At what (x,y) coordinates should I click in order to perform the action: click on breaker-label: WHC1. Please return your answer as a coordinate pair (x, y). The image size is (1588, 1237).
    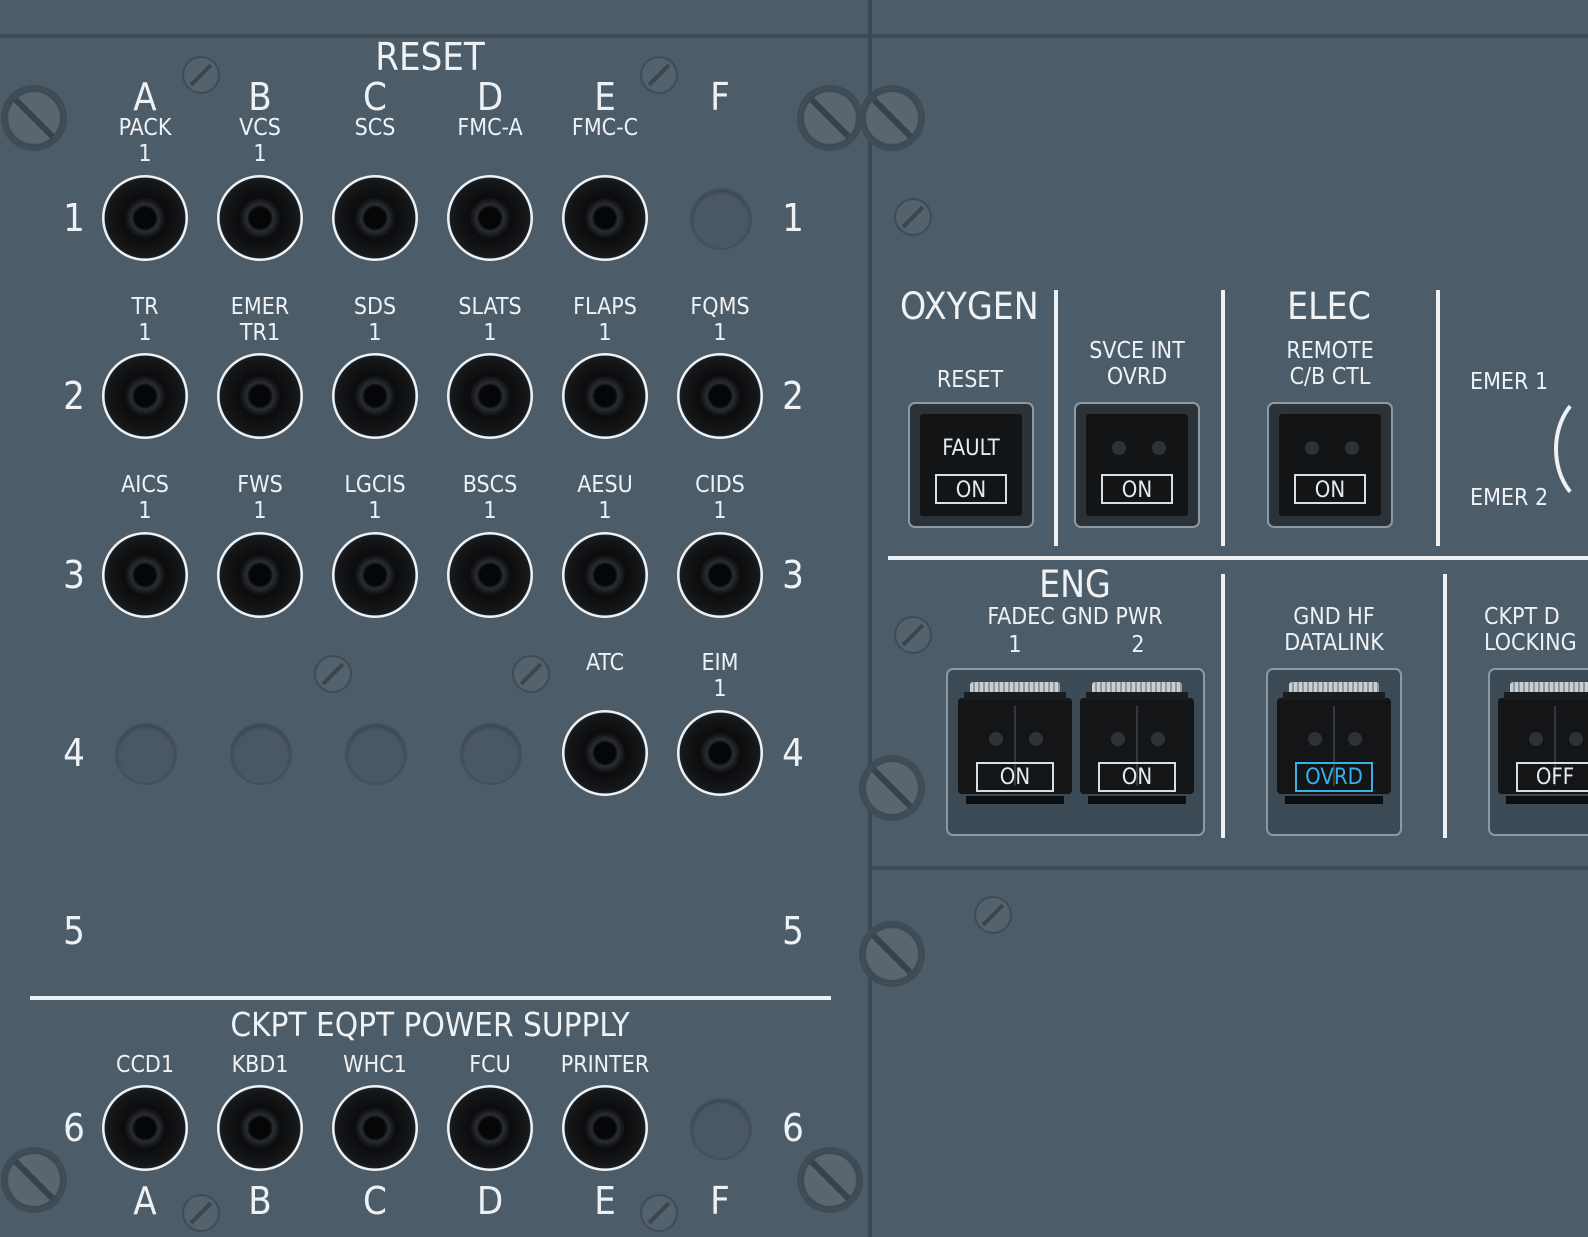
    Looking at the image, I should click on (375, 1065).